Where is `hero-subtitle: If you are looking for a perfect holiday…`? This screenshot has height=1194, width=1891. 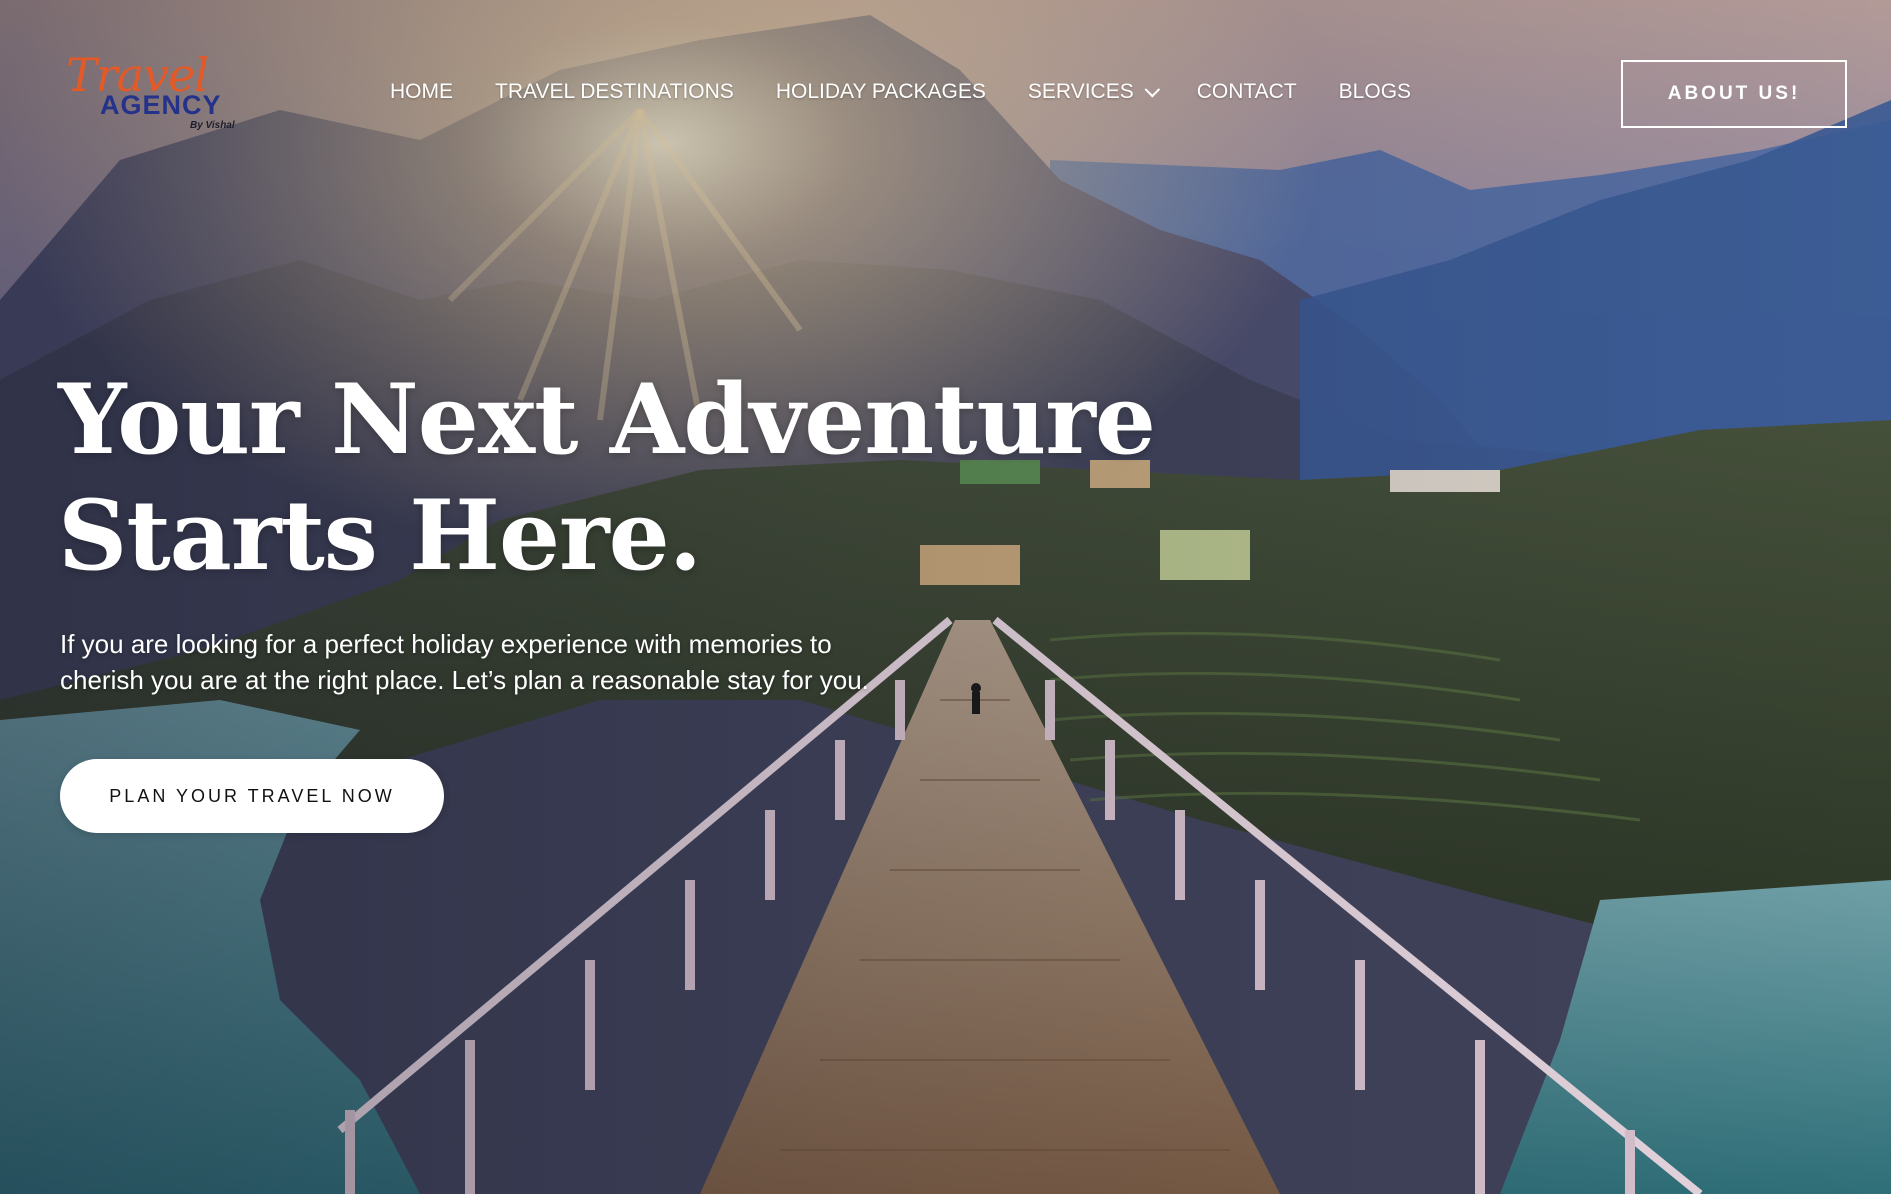
hero-subtitle: If you are looking for a perfect holiday… is located at coordinates (500, 662).